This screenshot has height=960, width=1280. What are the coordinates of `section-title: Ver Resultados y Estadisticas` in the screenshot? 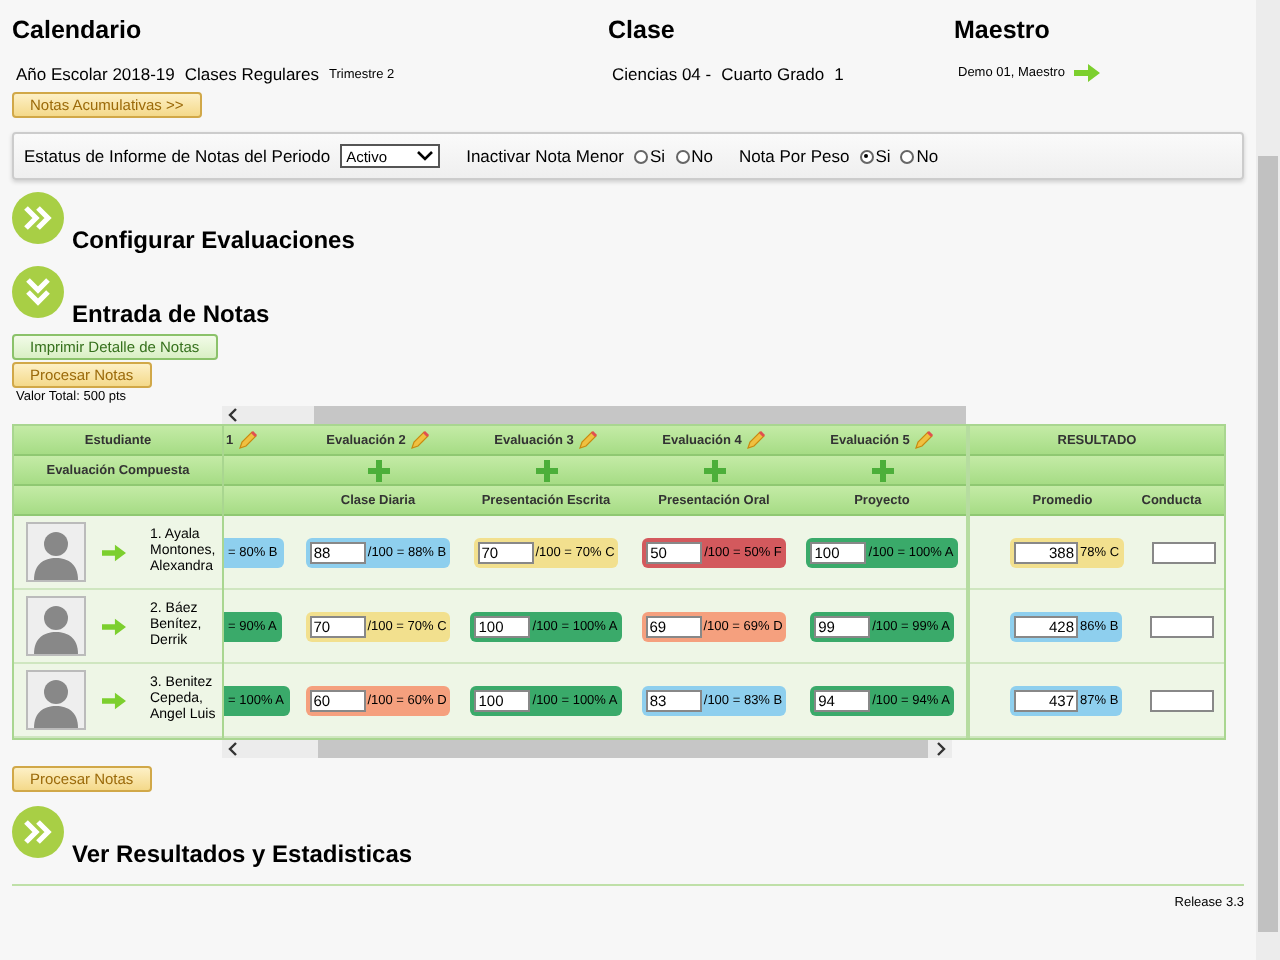 It's located at (242, 854).